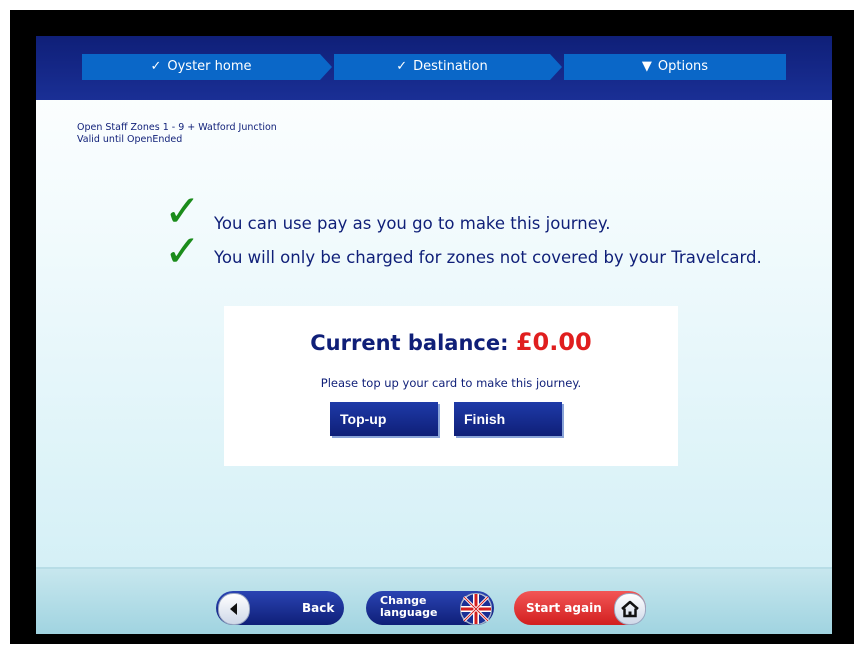 This screenshot has width=862, height=650. I want to click on start-again-label: Start again, so click(564, 608).